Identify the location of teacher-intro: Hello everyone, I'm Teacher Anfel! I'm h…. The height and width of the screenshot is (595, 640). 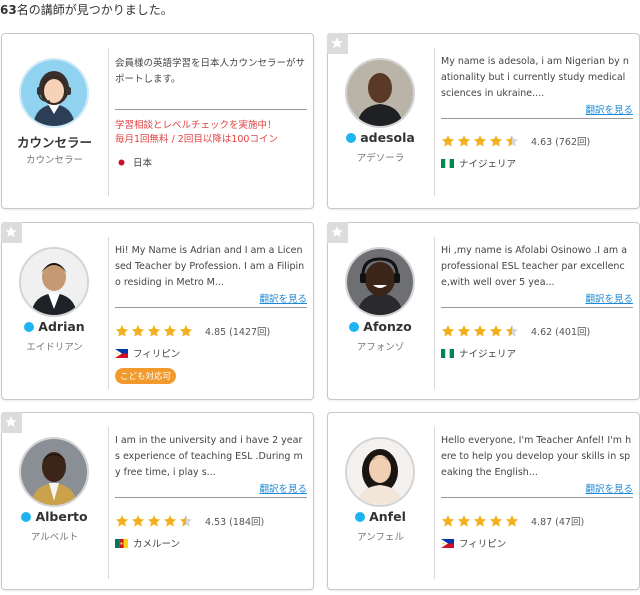
(536, 456).